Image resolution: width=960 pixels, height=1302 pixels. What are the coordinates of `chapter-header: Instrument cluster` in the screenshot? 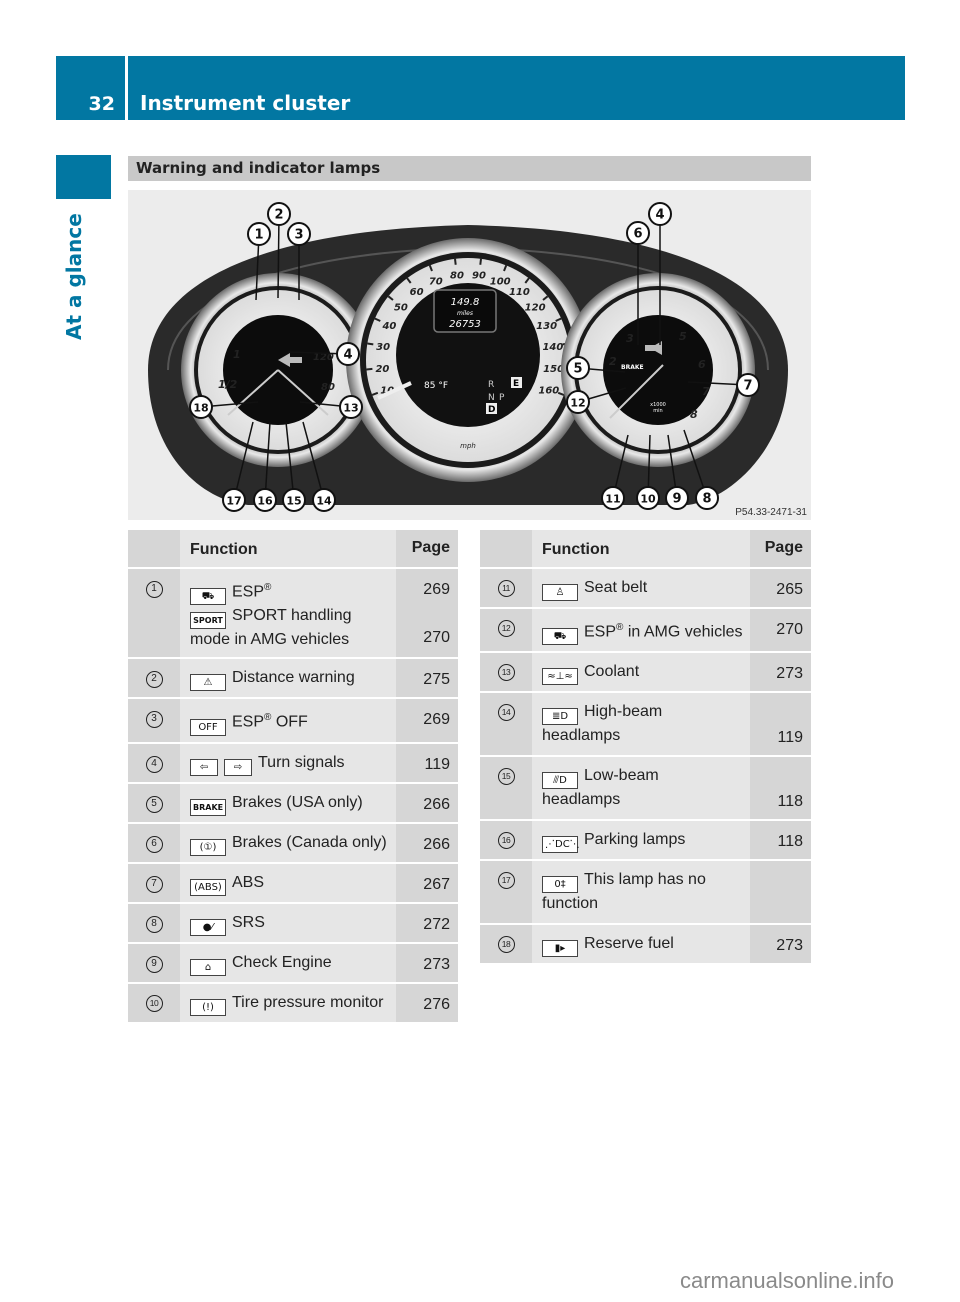 It's located at (516, 88).